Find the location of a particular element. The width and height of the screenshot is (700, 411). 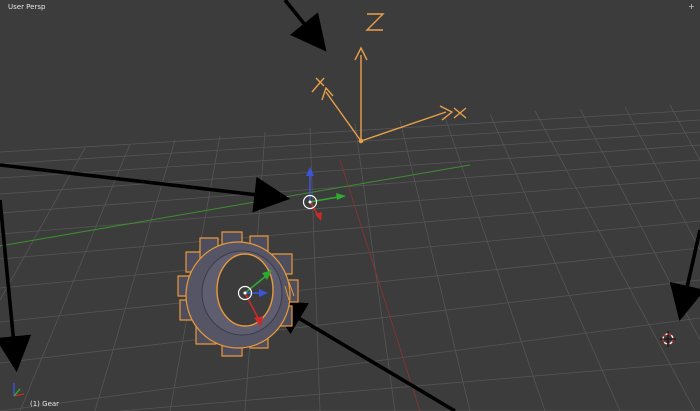

view-name-label: User Persp is located at coordinates (27, 7).